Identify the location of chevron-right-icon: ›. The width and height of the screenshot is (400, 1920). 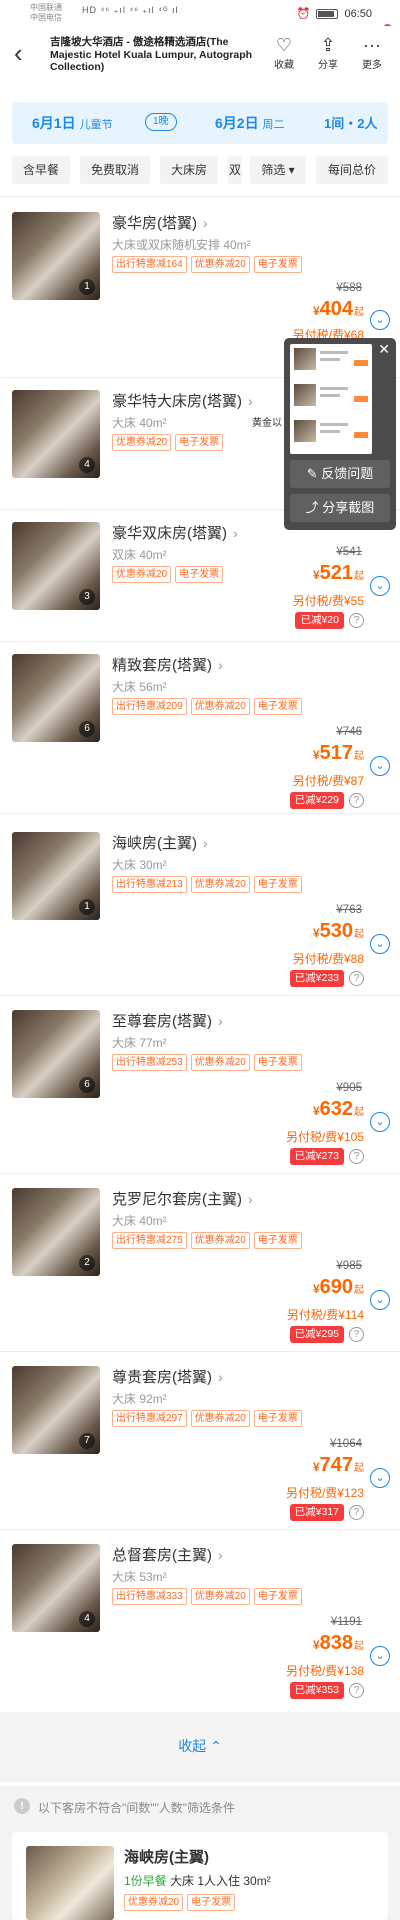
(220, 1555).